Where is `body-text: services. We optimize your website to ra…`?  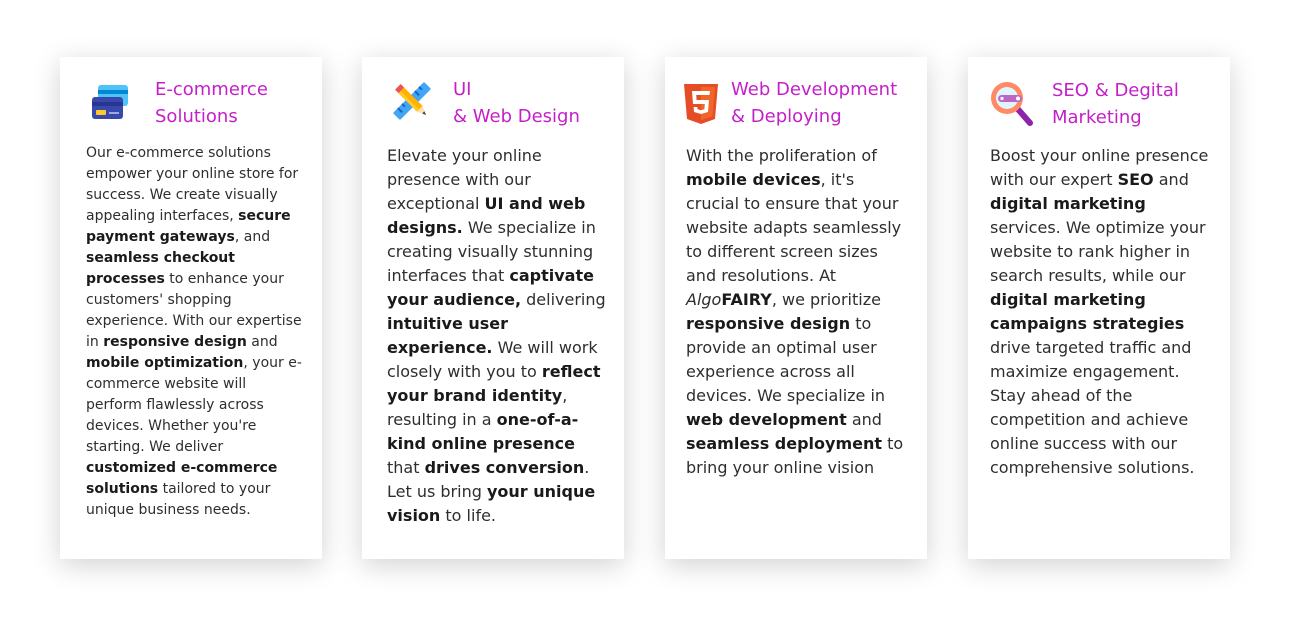 body-text: services. We optimize your website to ra… is located at coordinates (1098, 251).